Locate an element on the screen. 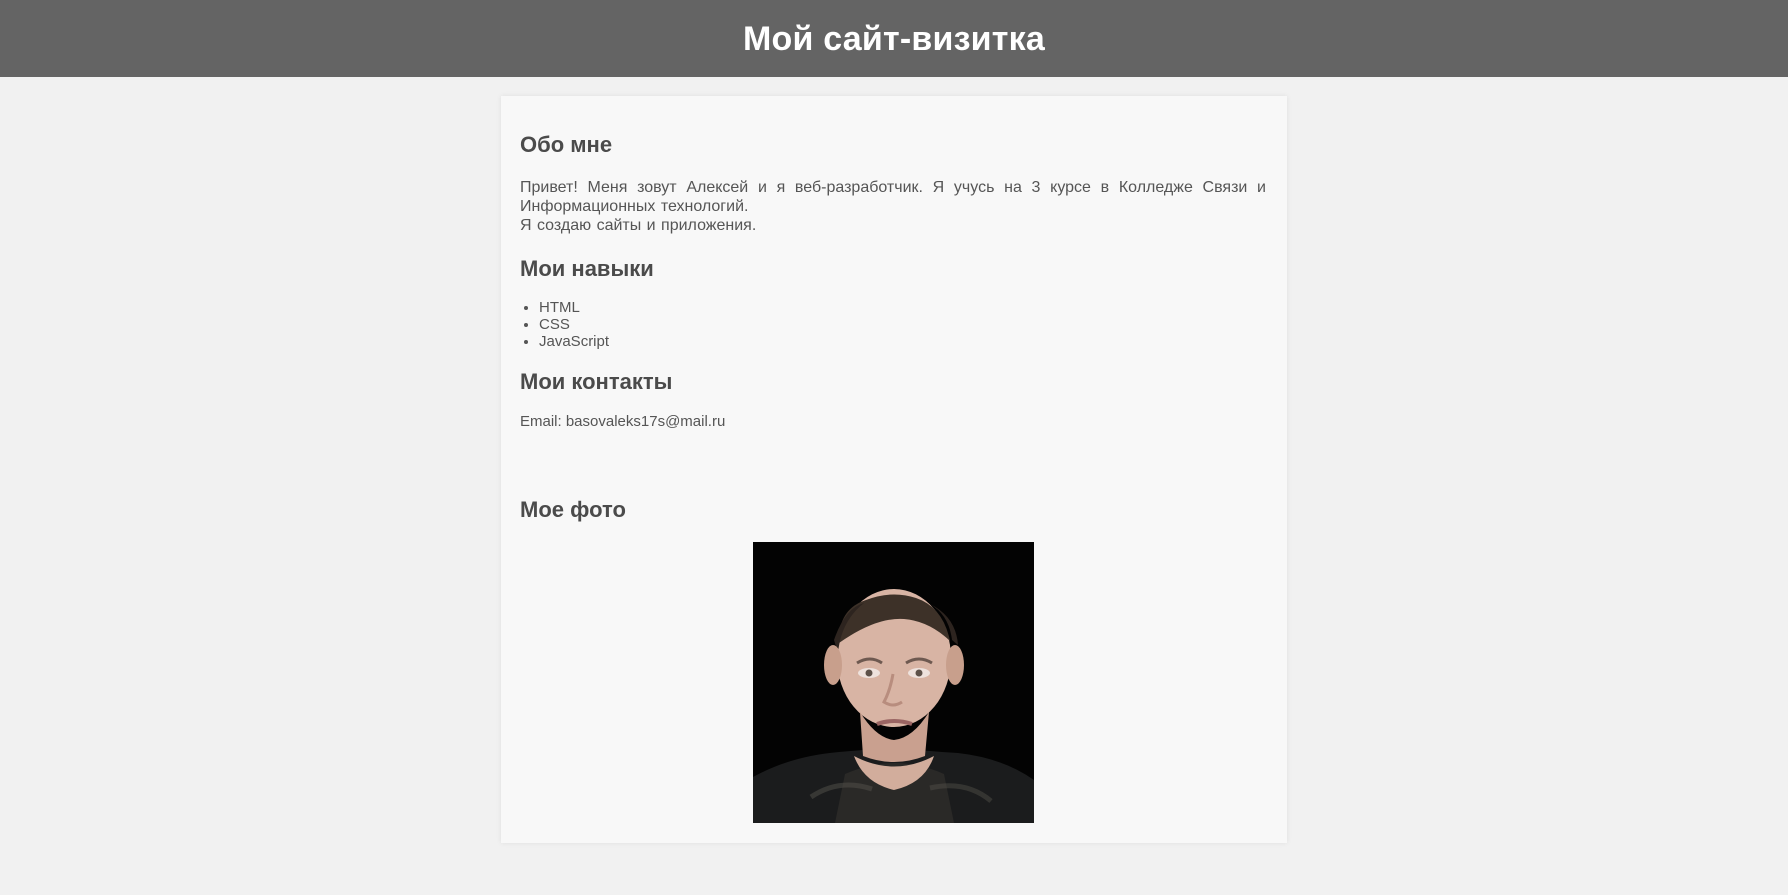 Image resolution: width=1788 pixels, height=895 pixels. profile-photo is located at coordinates (893, 682).